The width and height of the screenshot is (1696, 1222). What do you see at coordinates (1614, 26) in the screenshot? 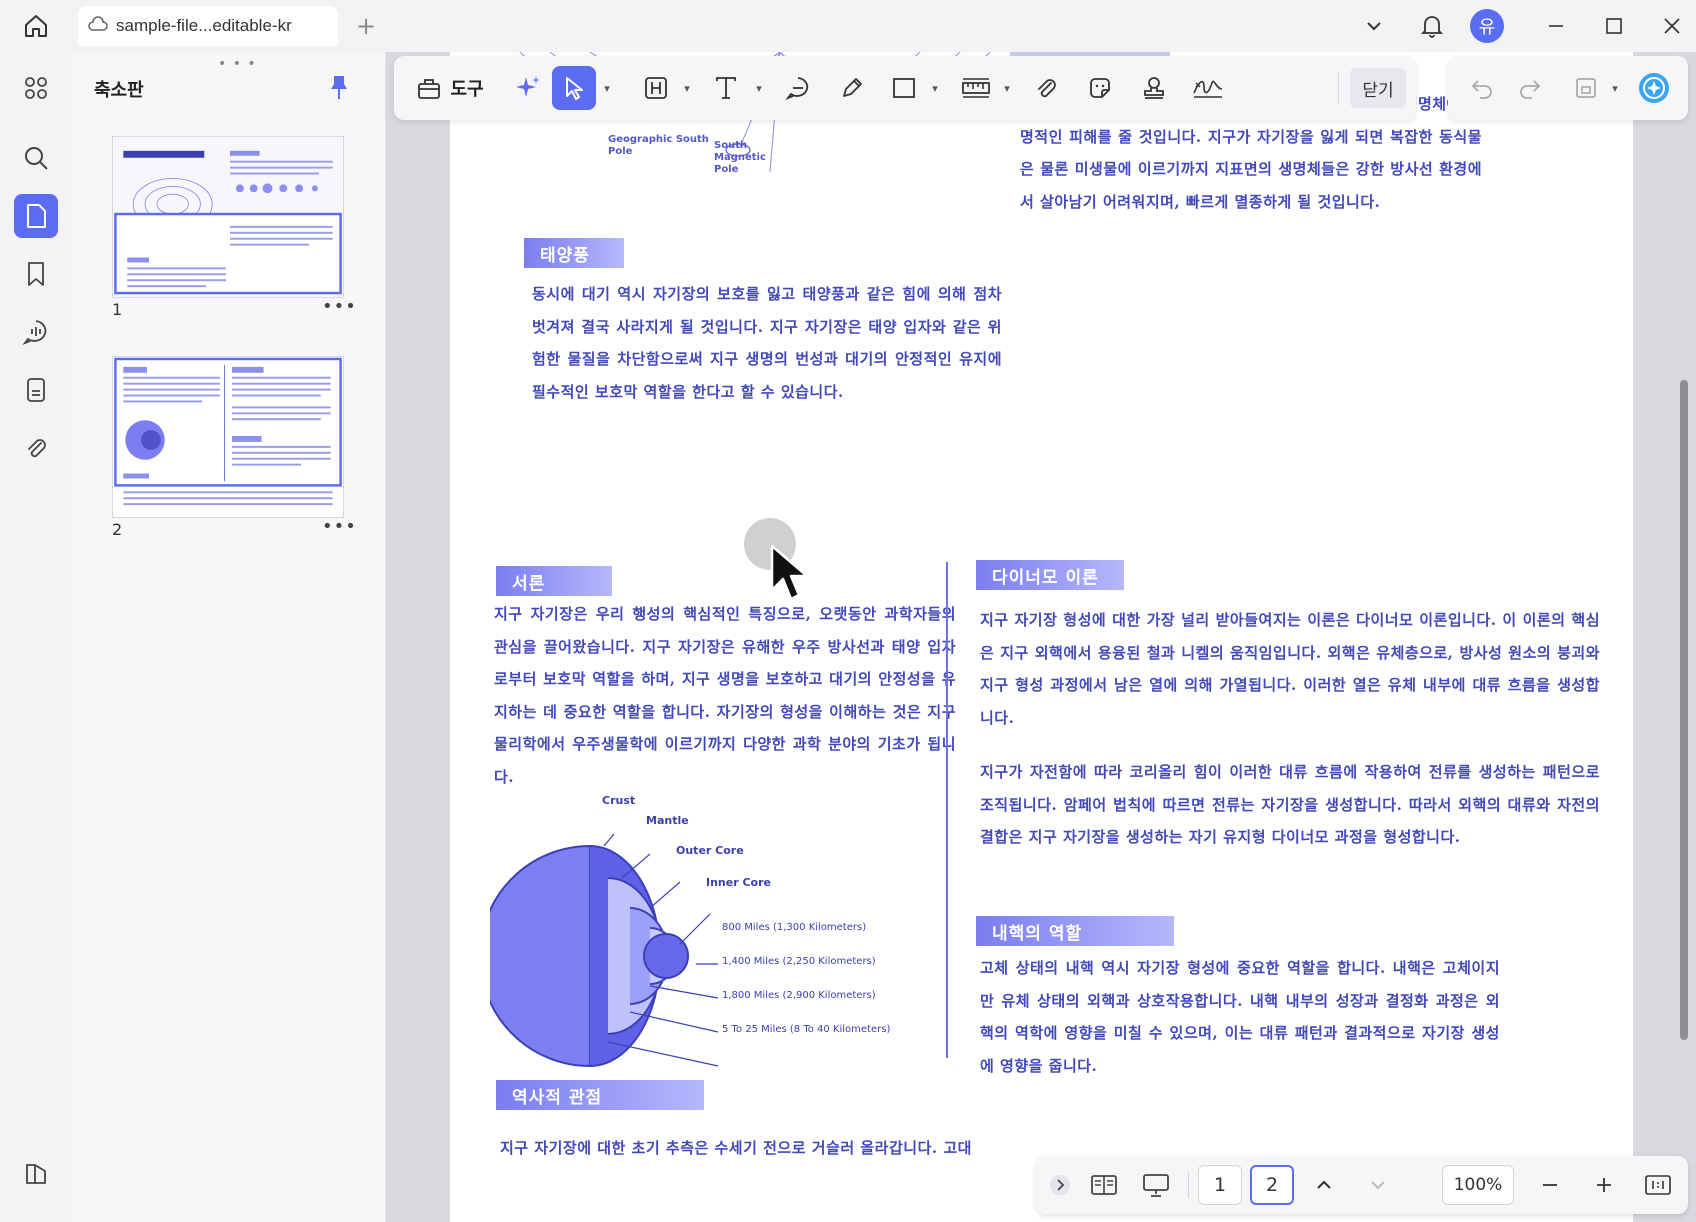
I see `maximize-icon` at bounding box center [1614, 26].